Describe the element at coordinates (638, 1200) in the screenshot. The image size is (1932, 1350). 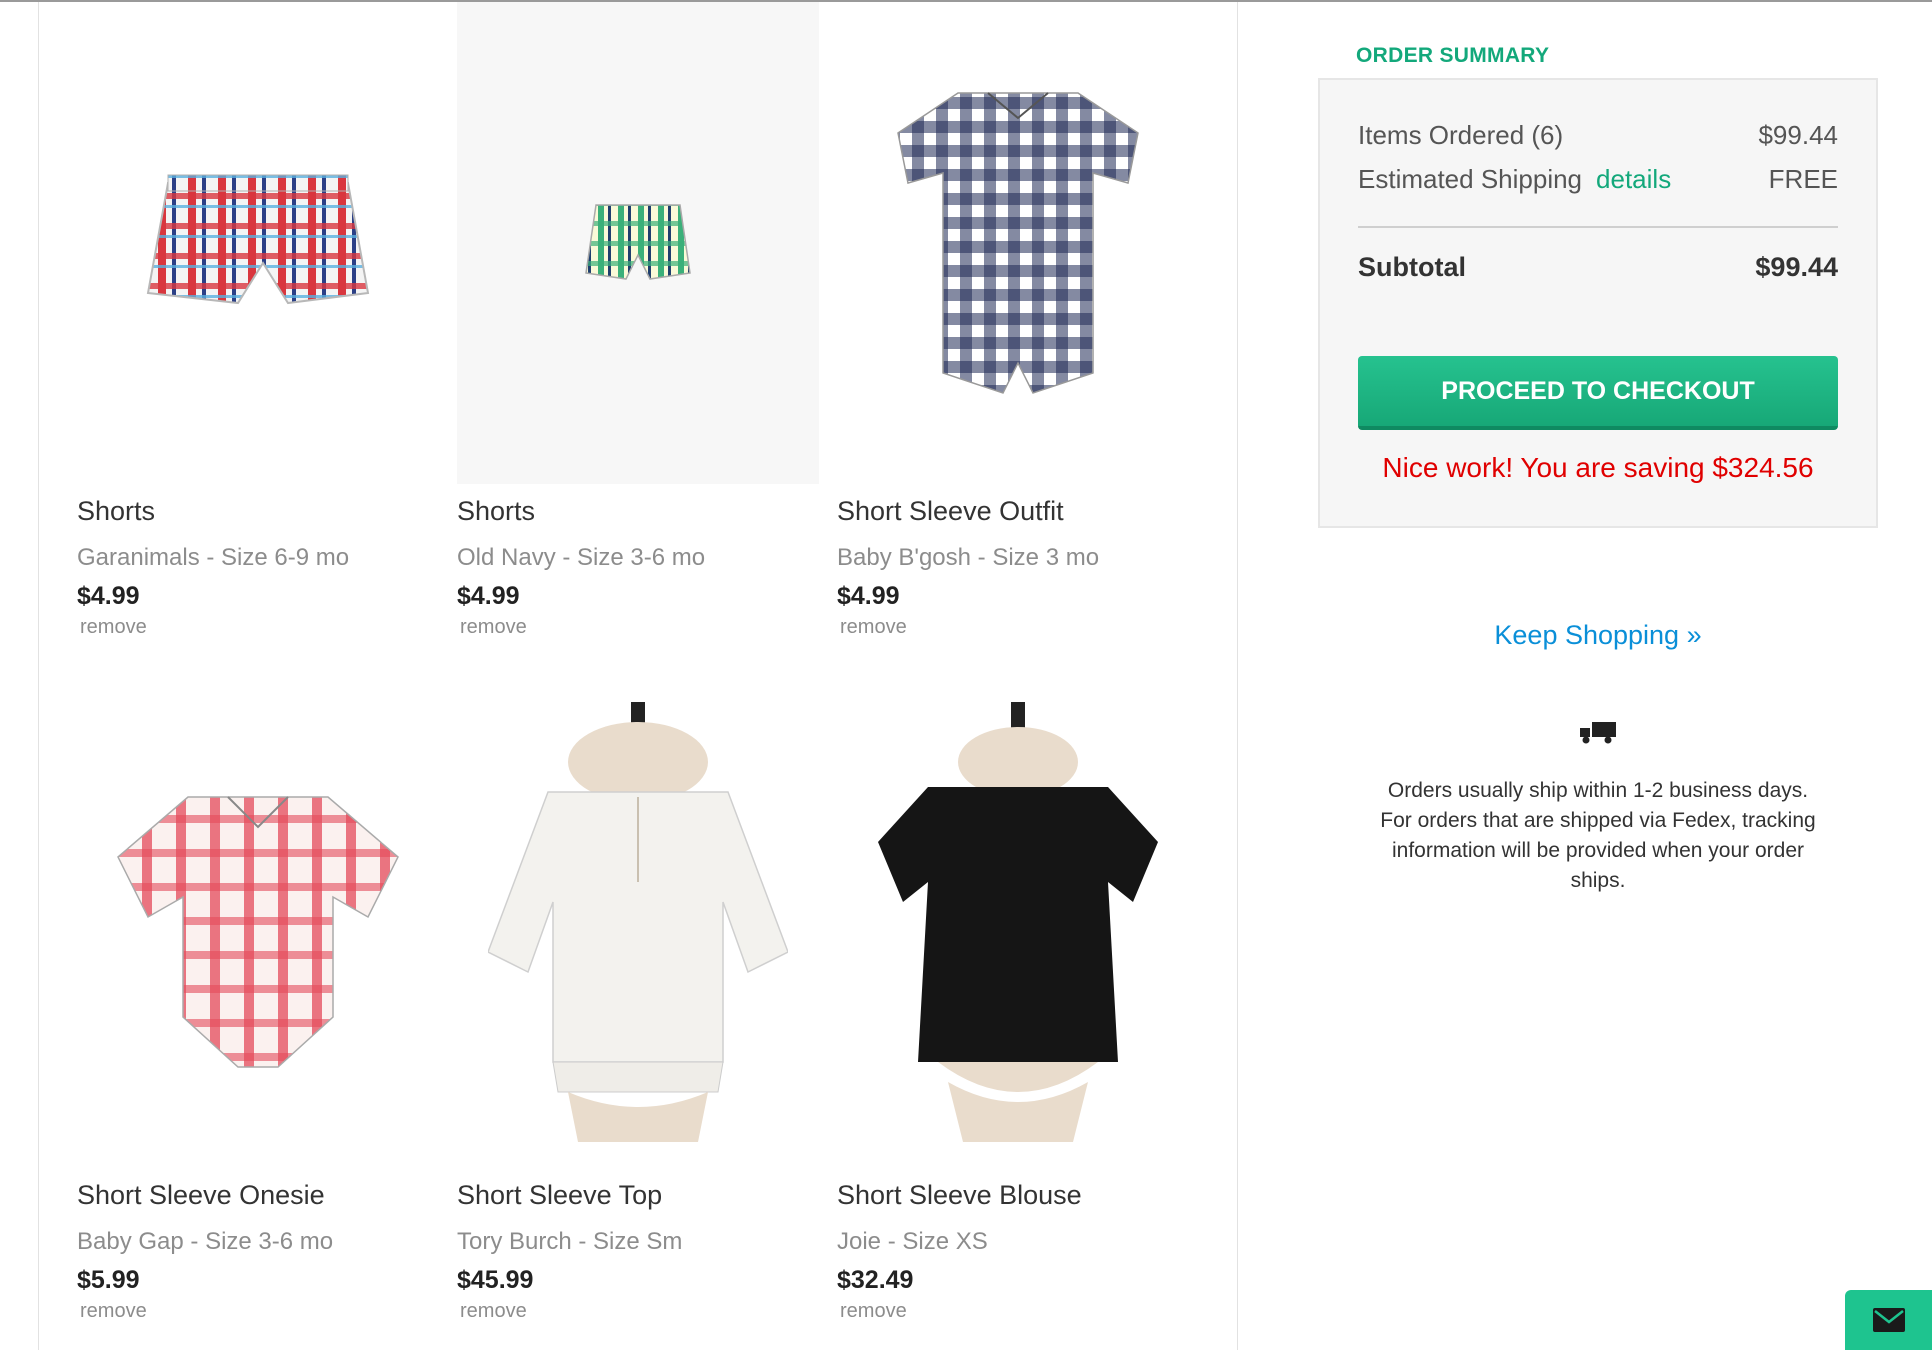
I see `item-title: Short Sleeve Top` at that location.